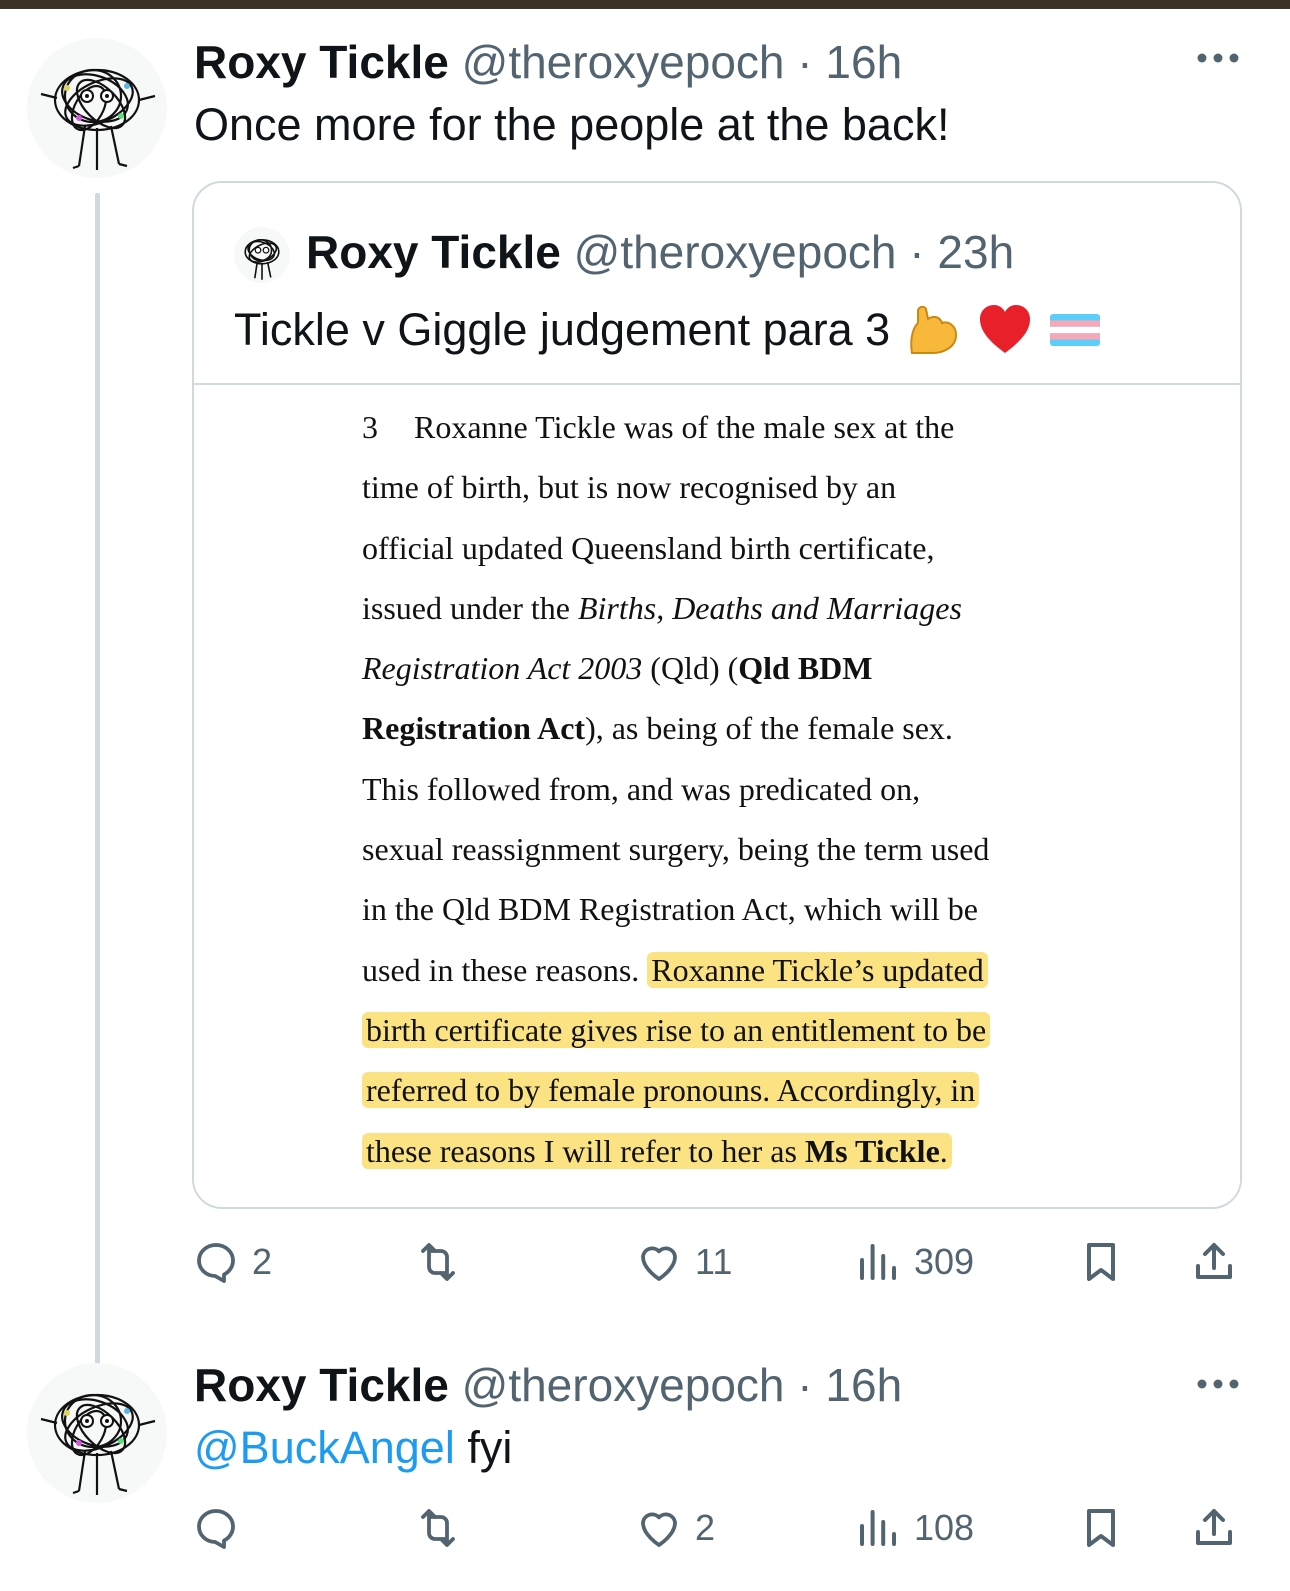 This screenshot has width=1290, height=1591. I want to click on thread-connector-line, so click(97, 782).